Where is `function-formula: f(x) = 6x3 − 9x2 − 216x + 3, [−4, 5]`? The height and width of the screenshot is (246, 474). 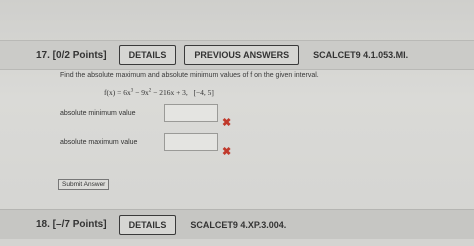 function-formula: f(x) = 6x3 − 9x2 − 216x + 3, [−4, 5] is located at coordinates (159, 92).